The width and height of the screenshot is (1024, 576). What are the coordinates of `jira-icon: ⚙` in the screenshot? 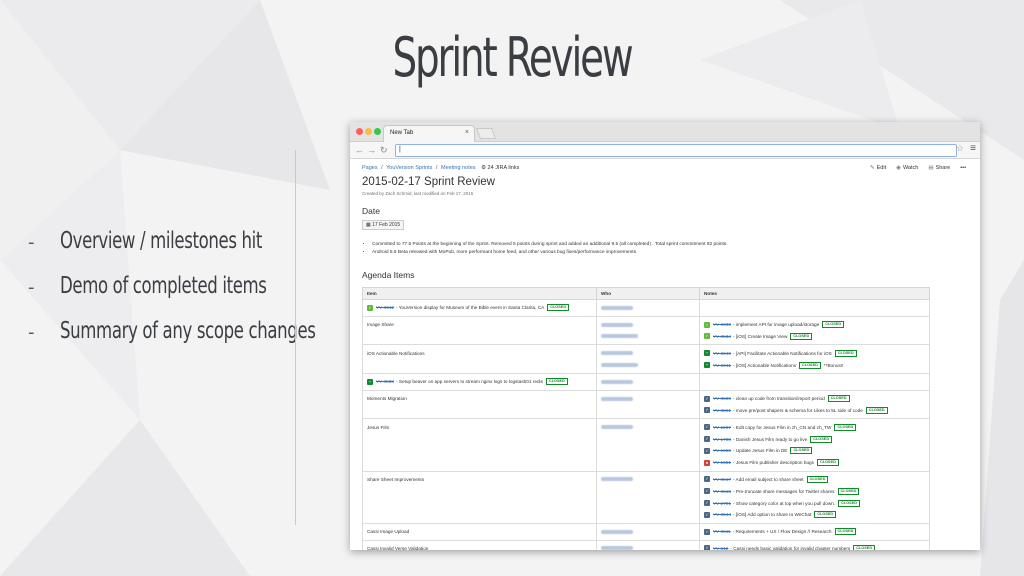 It's located at (484, 168).